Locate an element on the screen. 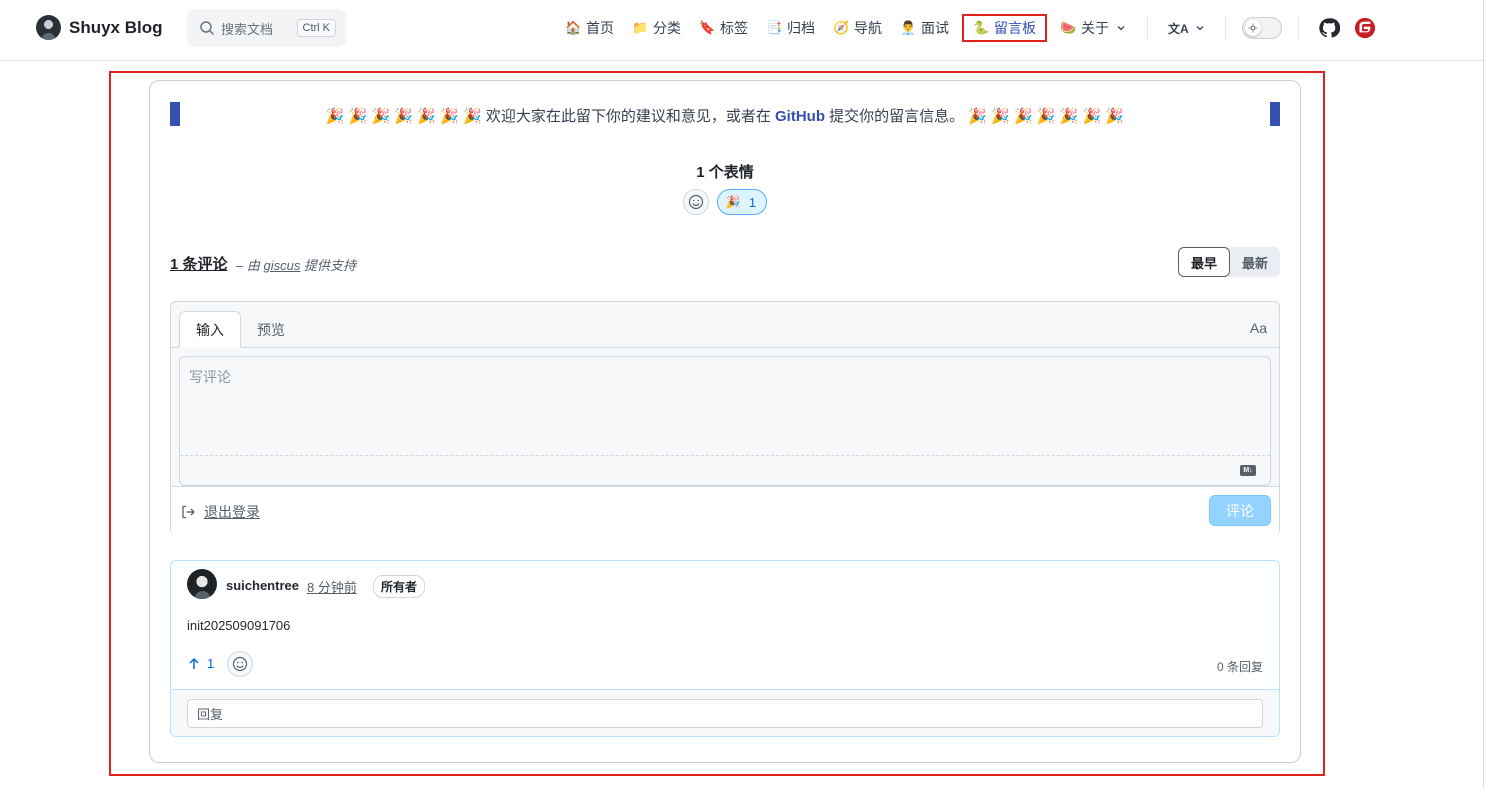  tab-preview: 预览 is located at coordinates (271, 329).